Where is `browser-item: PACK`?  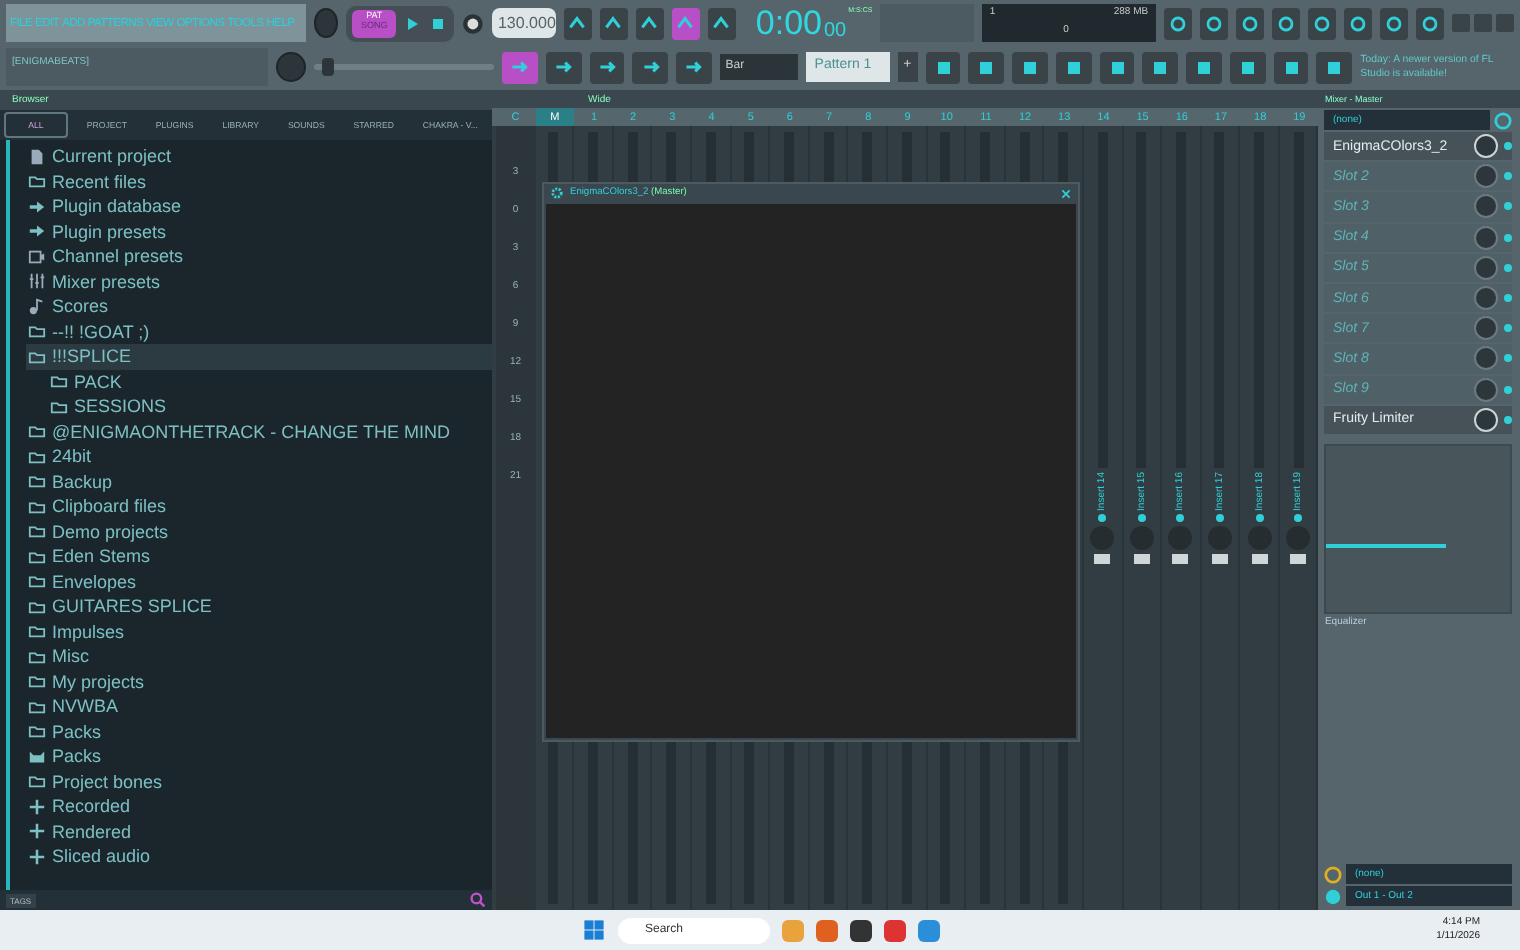 browser-item: PACK is located at coordinates (259, 381).